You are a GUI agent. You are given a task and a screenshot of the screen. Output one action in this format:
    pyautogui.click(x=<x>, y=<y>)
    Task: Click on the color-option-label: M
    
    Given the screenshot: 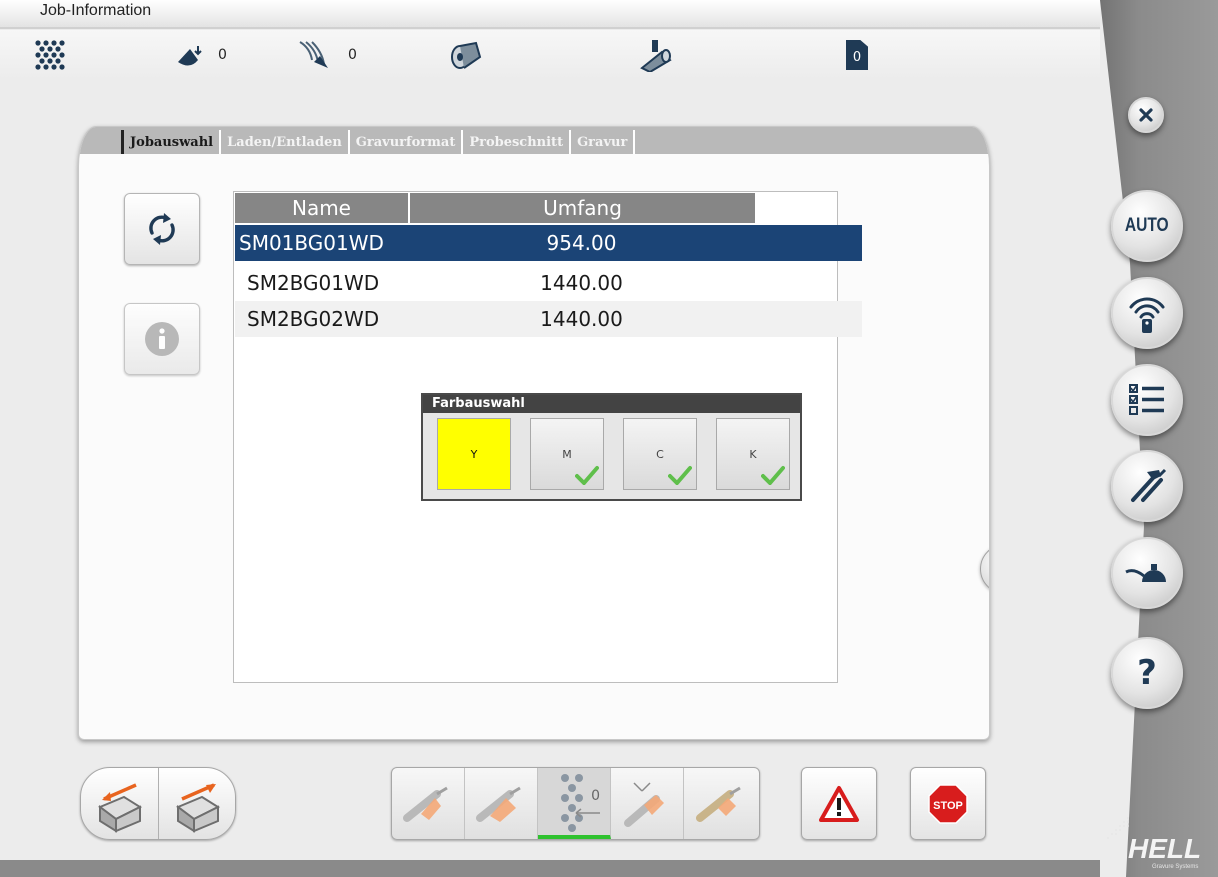 What is the action you would take?
    pyautogui.click(x=567, y=454)
    